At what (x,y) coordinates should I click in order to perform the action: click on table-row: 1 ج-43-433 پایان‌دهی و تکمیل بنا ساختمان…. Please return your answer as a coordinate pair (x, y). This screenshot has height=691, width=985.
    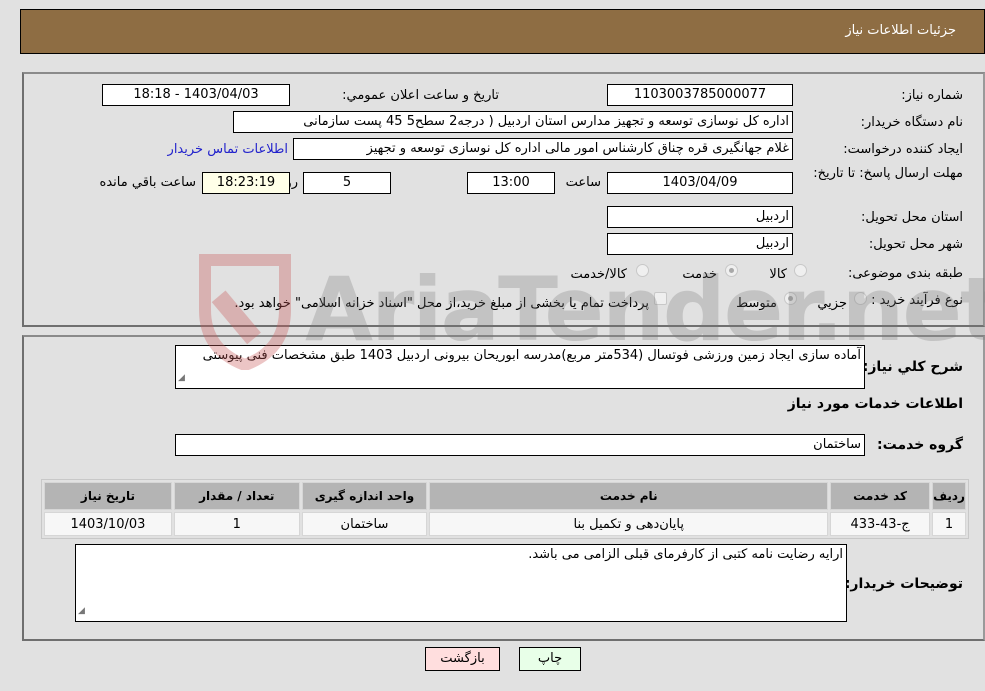
    Looking at the image, I should click on (505, 524).